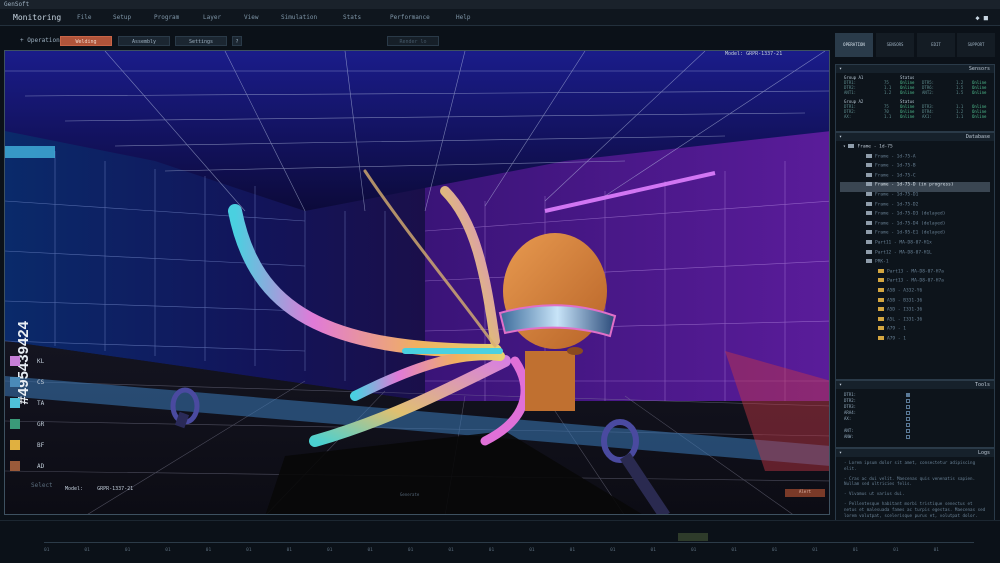 The image size is (1000, 563). What do you see at coordinates (915, 254) in the screenshot?
I see `tree-item: Part12 - MA-D8-07-H1L` at bounding box center [915, 254].